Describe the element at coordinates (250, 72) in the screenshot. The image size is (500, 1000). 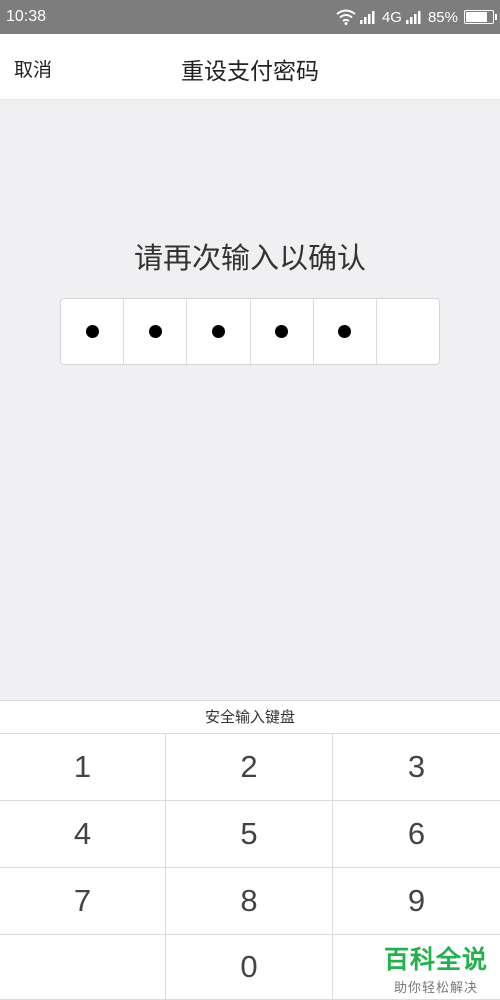
I see `page-title: 重设支付密码` at that location.